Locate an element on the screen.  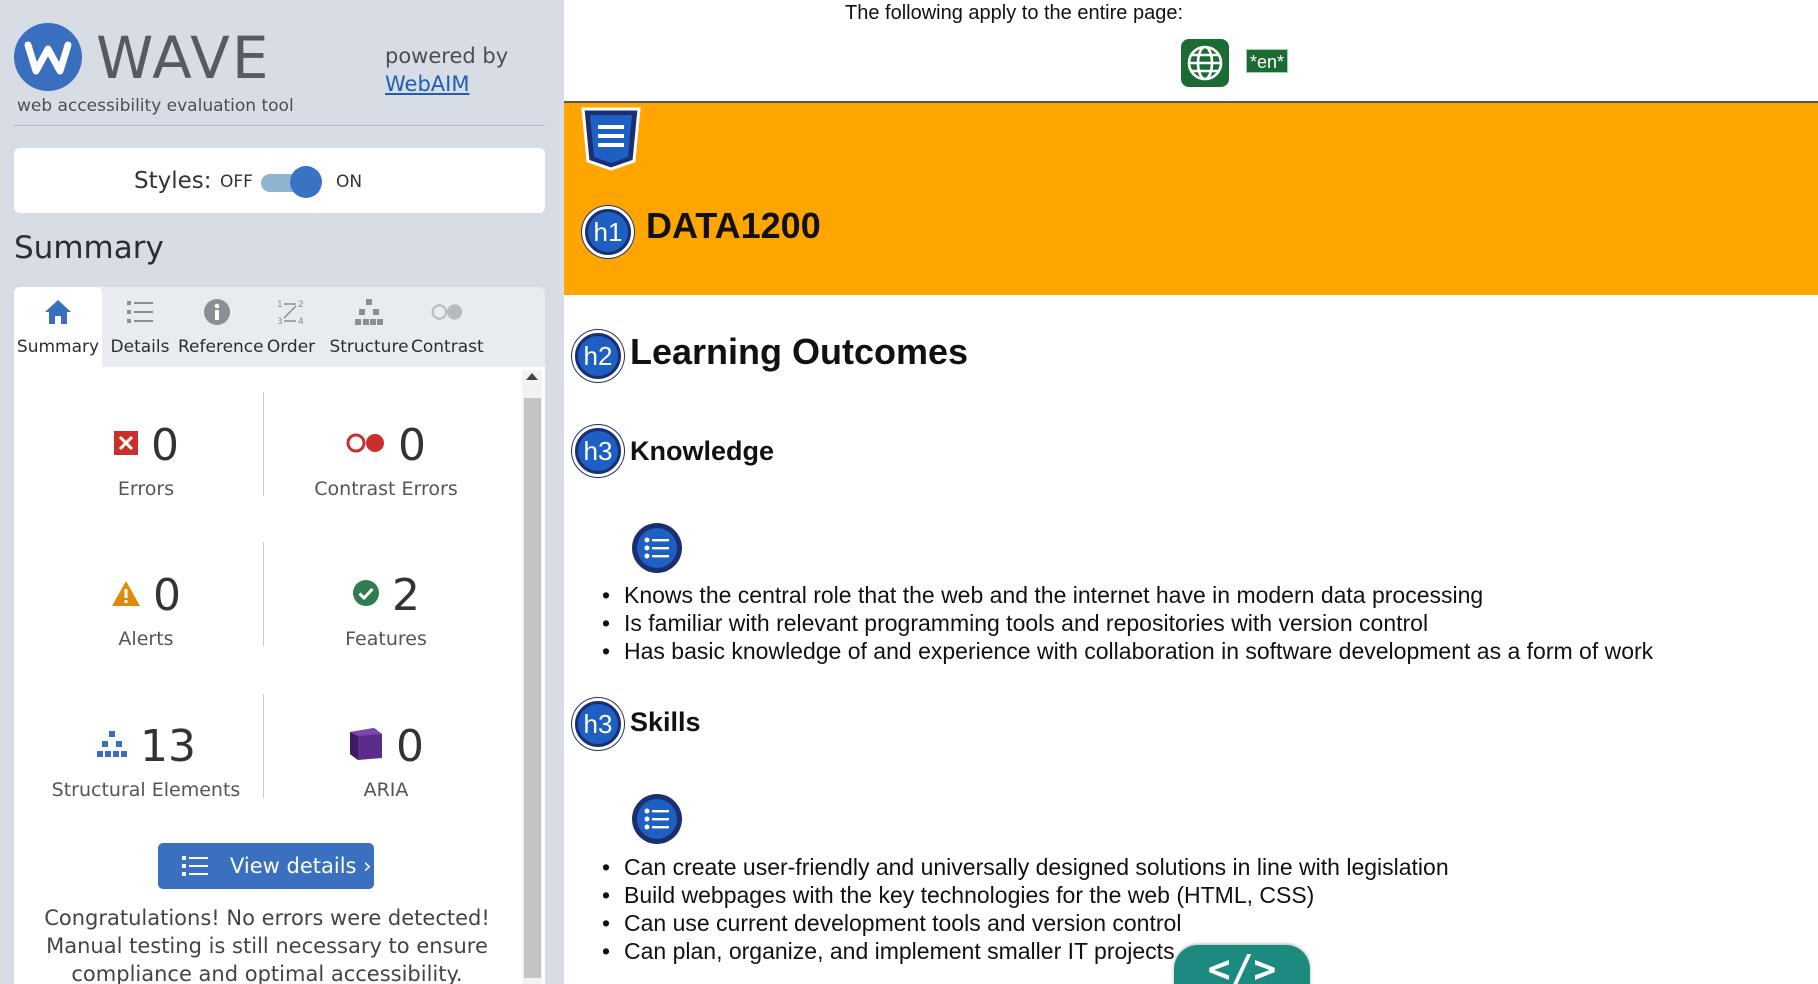
tab-structure-label: Structure is located at coordinates (369, 347).